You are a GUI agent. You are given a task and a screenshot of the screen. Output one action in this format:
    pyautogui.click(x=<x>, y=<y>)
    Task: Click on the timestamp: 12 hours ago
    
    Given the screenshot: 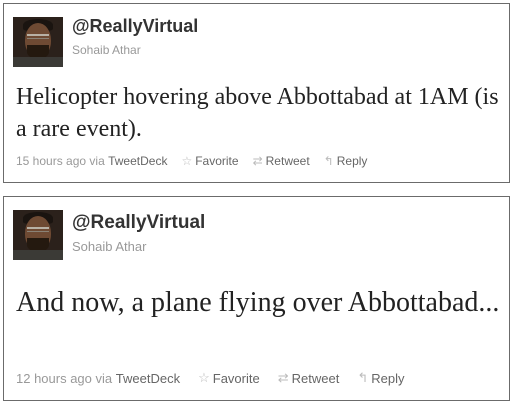 What is the action you would take?
    pyautogui.click(x=54, y=378)
    